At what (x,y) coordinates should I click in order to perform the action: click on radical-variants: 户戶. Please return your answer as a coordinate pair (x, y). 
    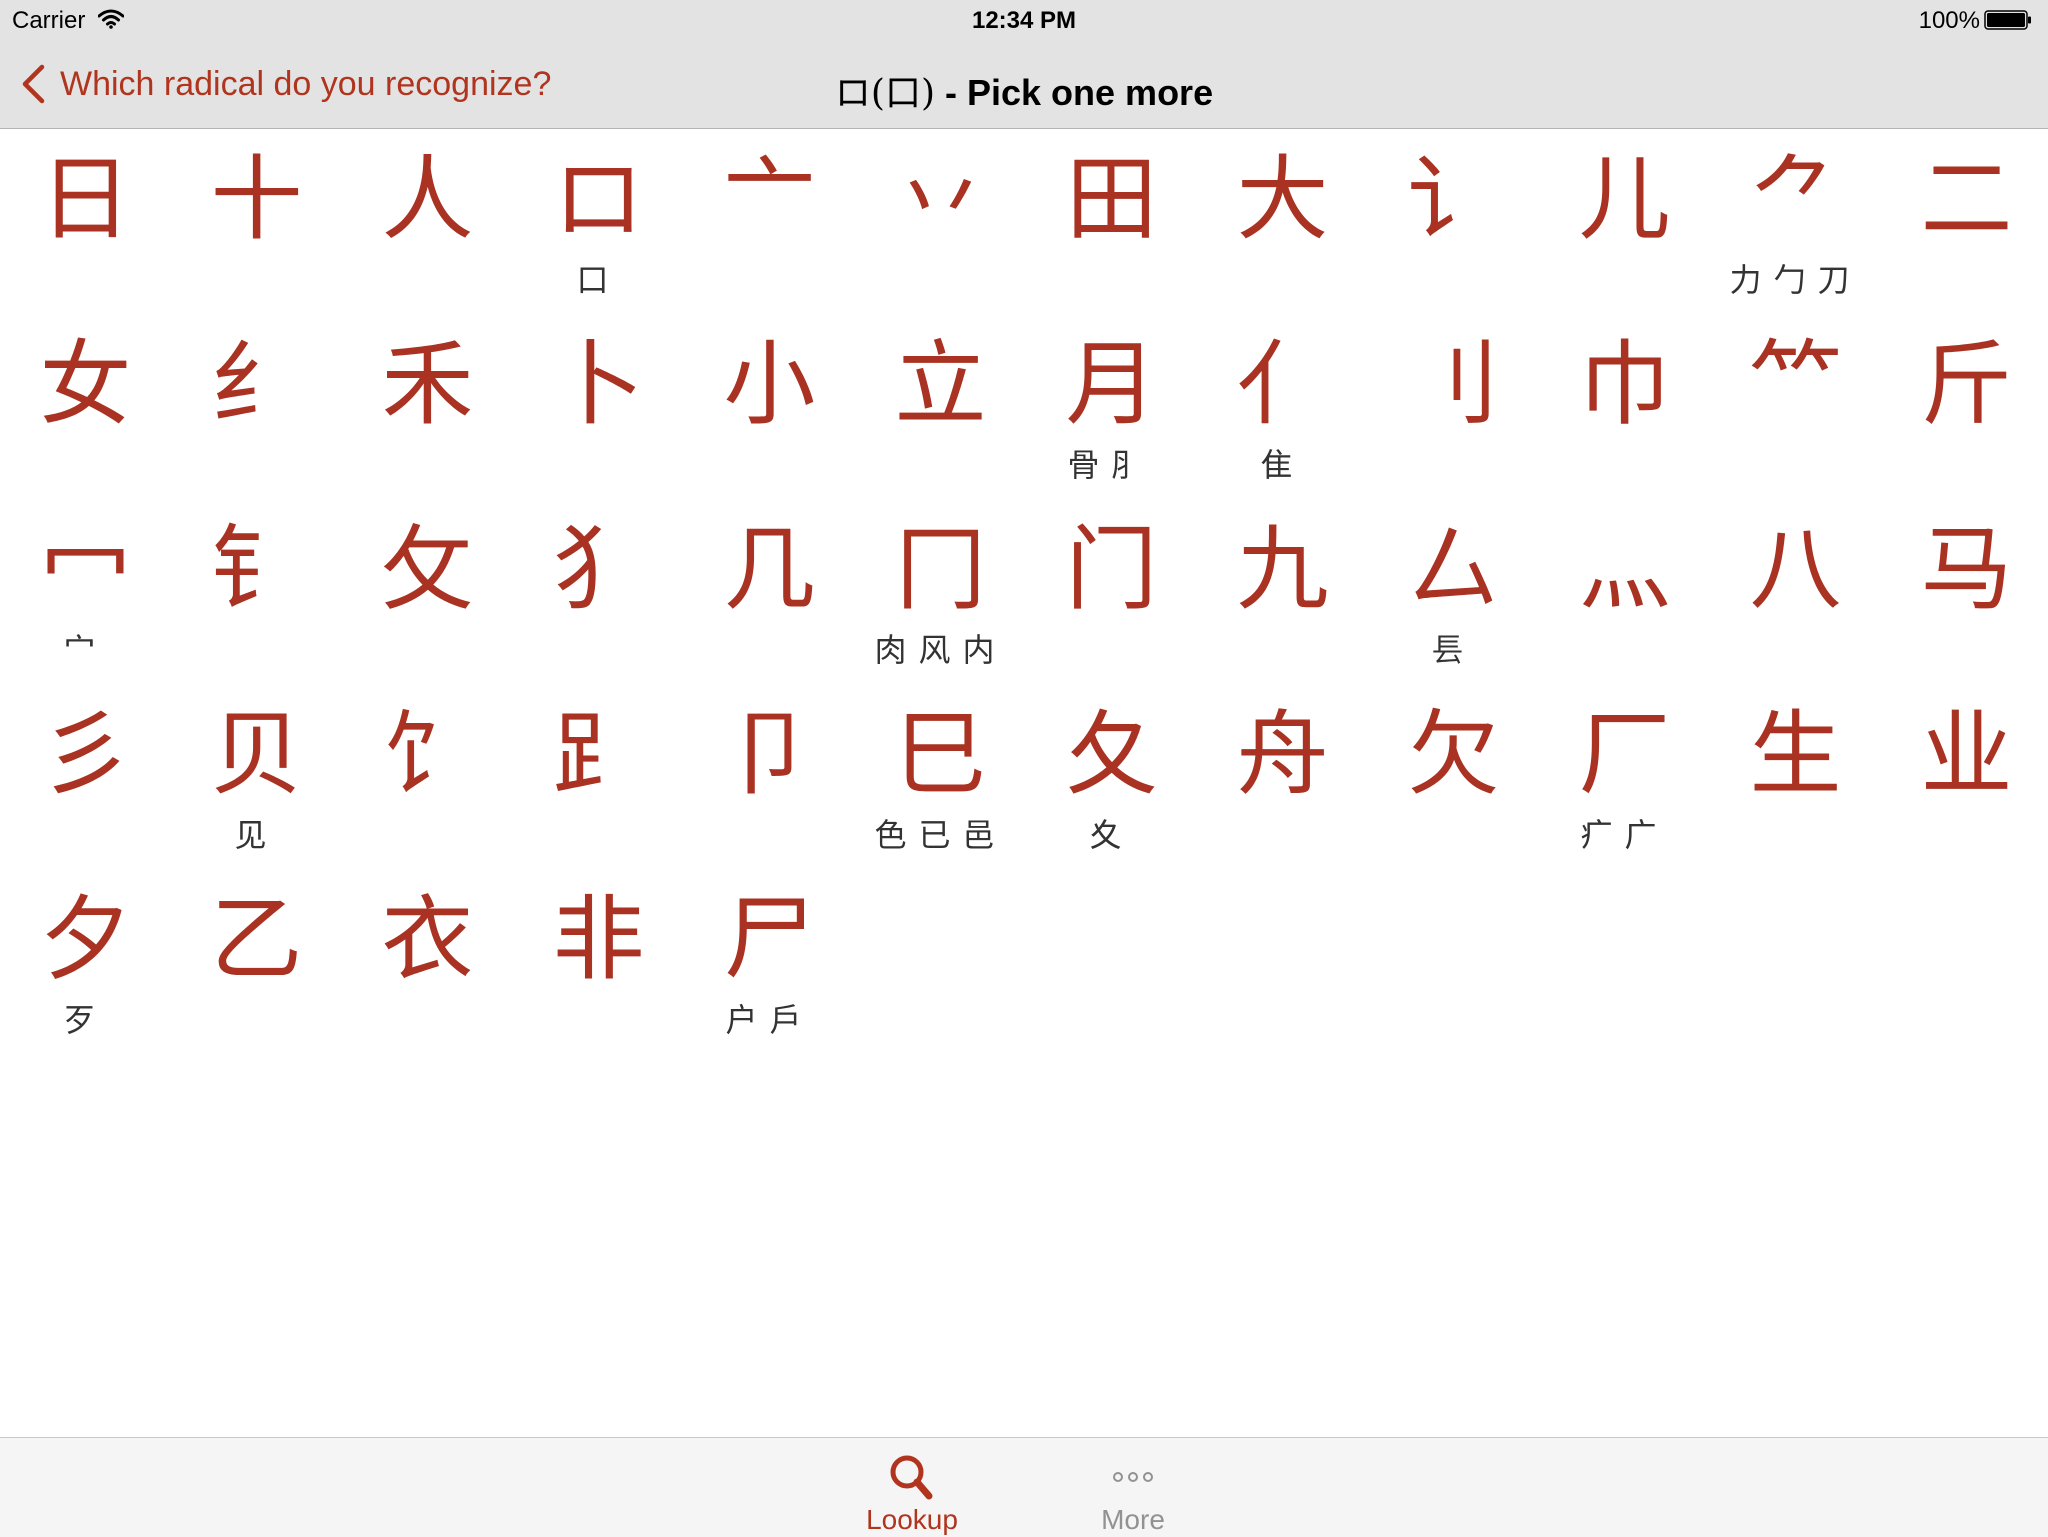
    Looking at the image, I should click on (769, 1020).